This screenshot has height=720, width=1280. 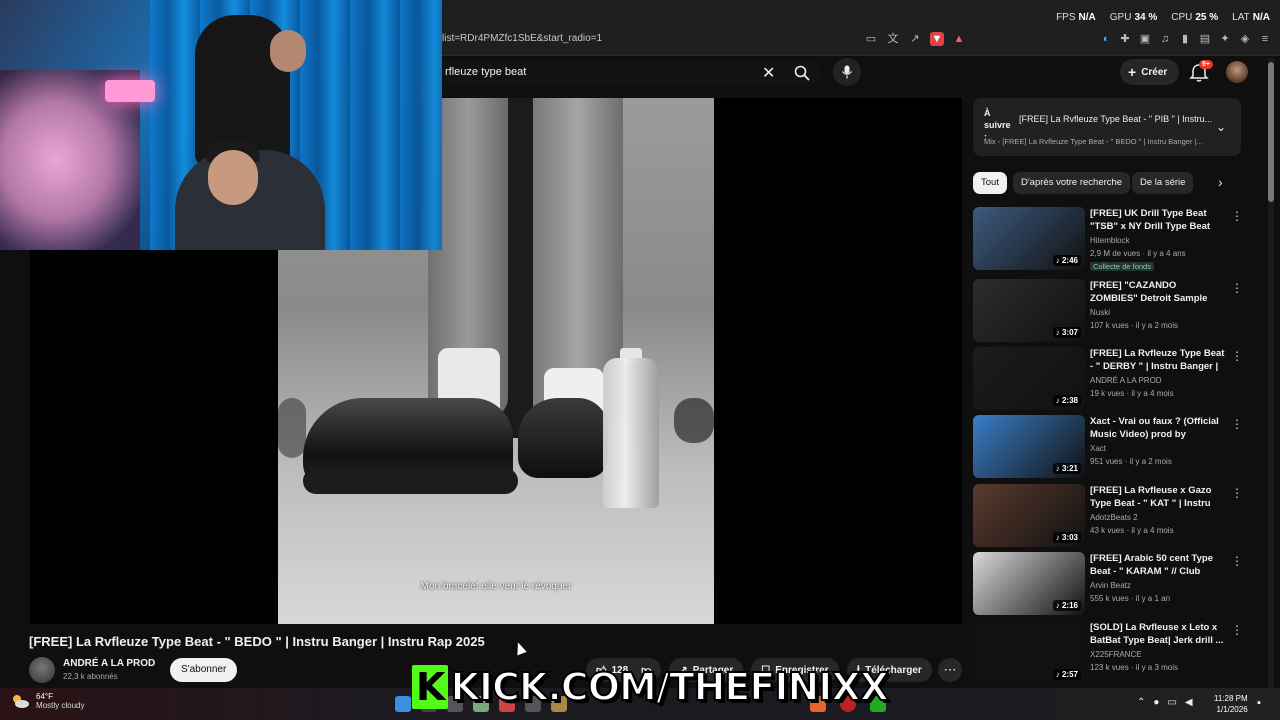 I want to click on search-button, so click(x=802, y=73).